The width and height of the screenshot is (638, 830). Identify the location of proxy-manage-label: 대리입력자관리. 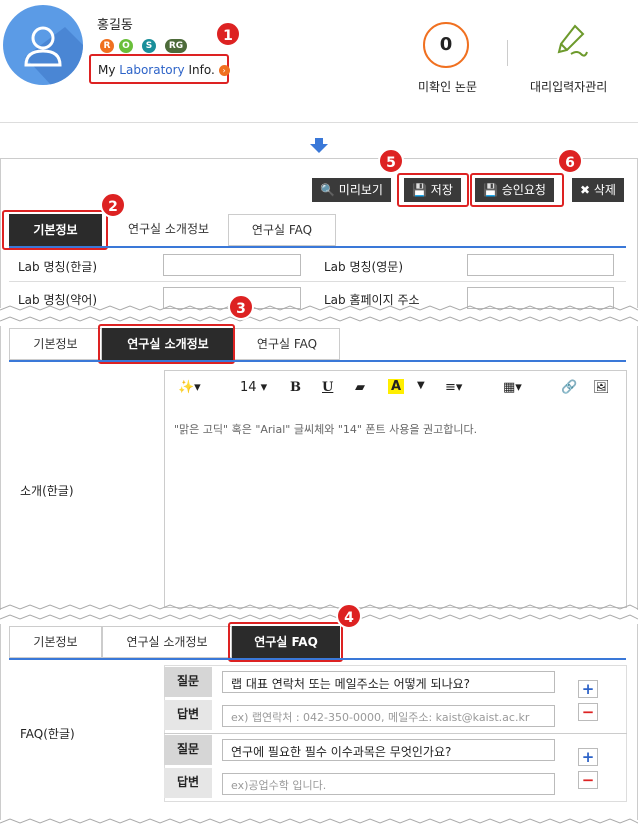
(568, 86).